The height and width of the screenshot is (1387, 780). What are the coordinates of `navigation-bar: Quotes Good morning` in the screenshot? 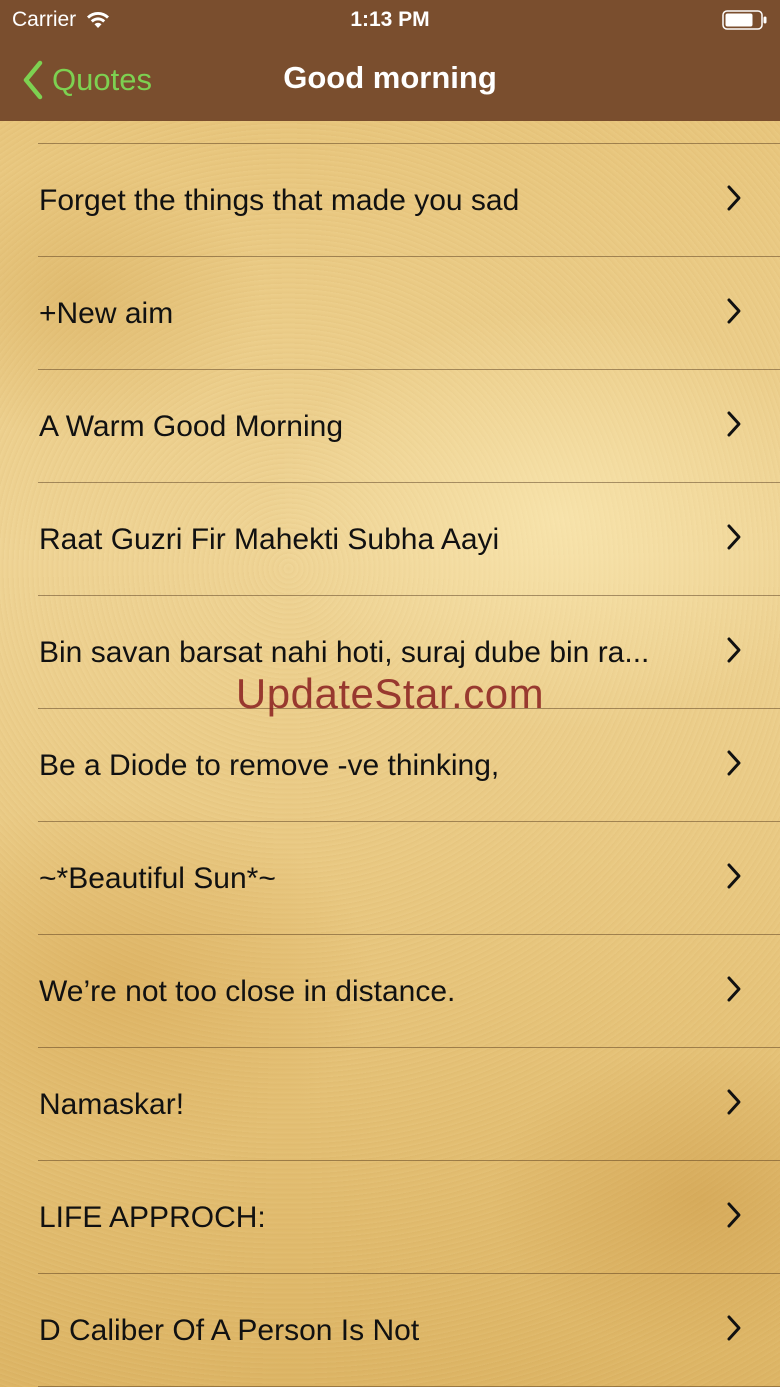 It's located at (390, 80).